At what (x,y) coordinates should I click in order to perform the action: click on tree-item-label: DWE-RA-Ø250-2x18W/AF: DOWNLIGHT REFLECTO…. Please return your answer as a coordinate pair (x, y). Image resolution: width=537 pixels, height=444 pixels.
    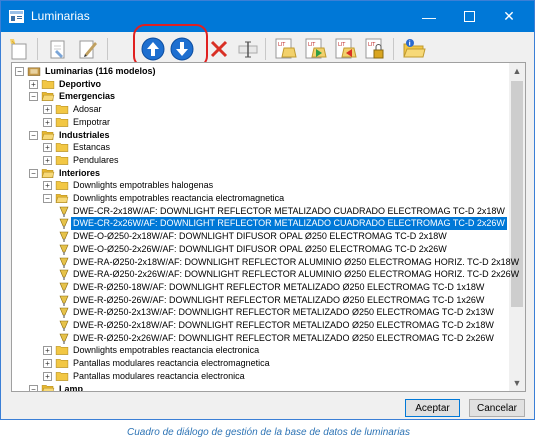
    Looking at the image, I should click on (296, 261).